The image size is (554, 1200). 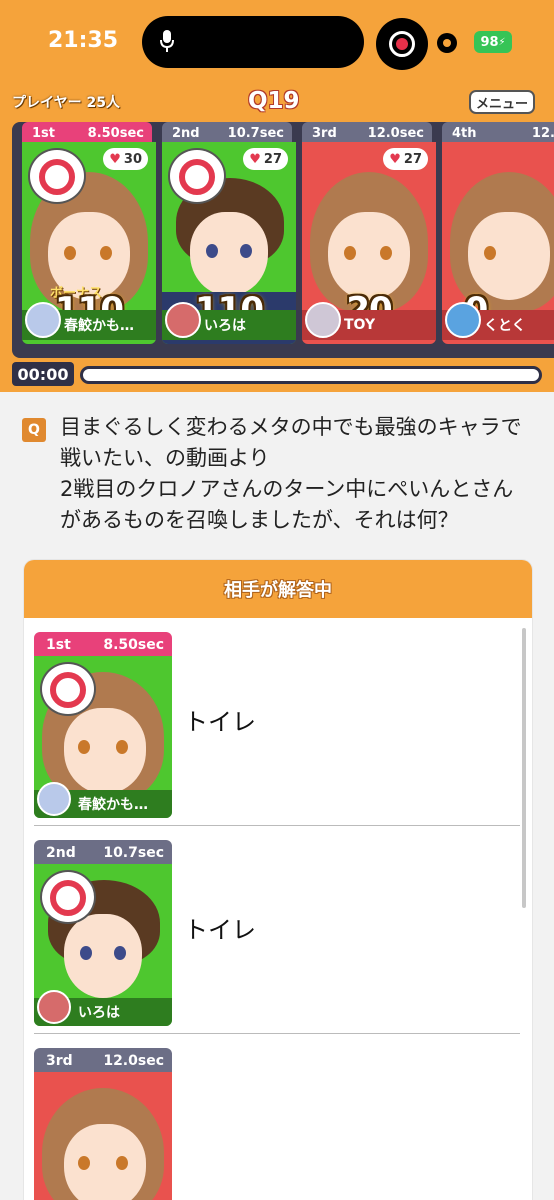 I want to click on hearts-badge: ♥ 30, so click(x=125, y=159).